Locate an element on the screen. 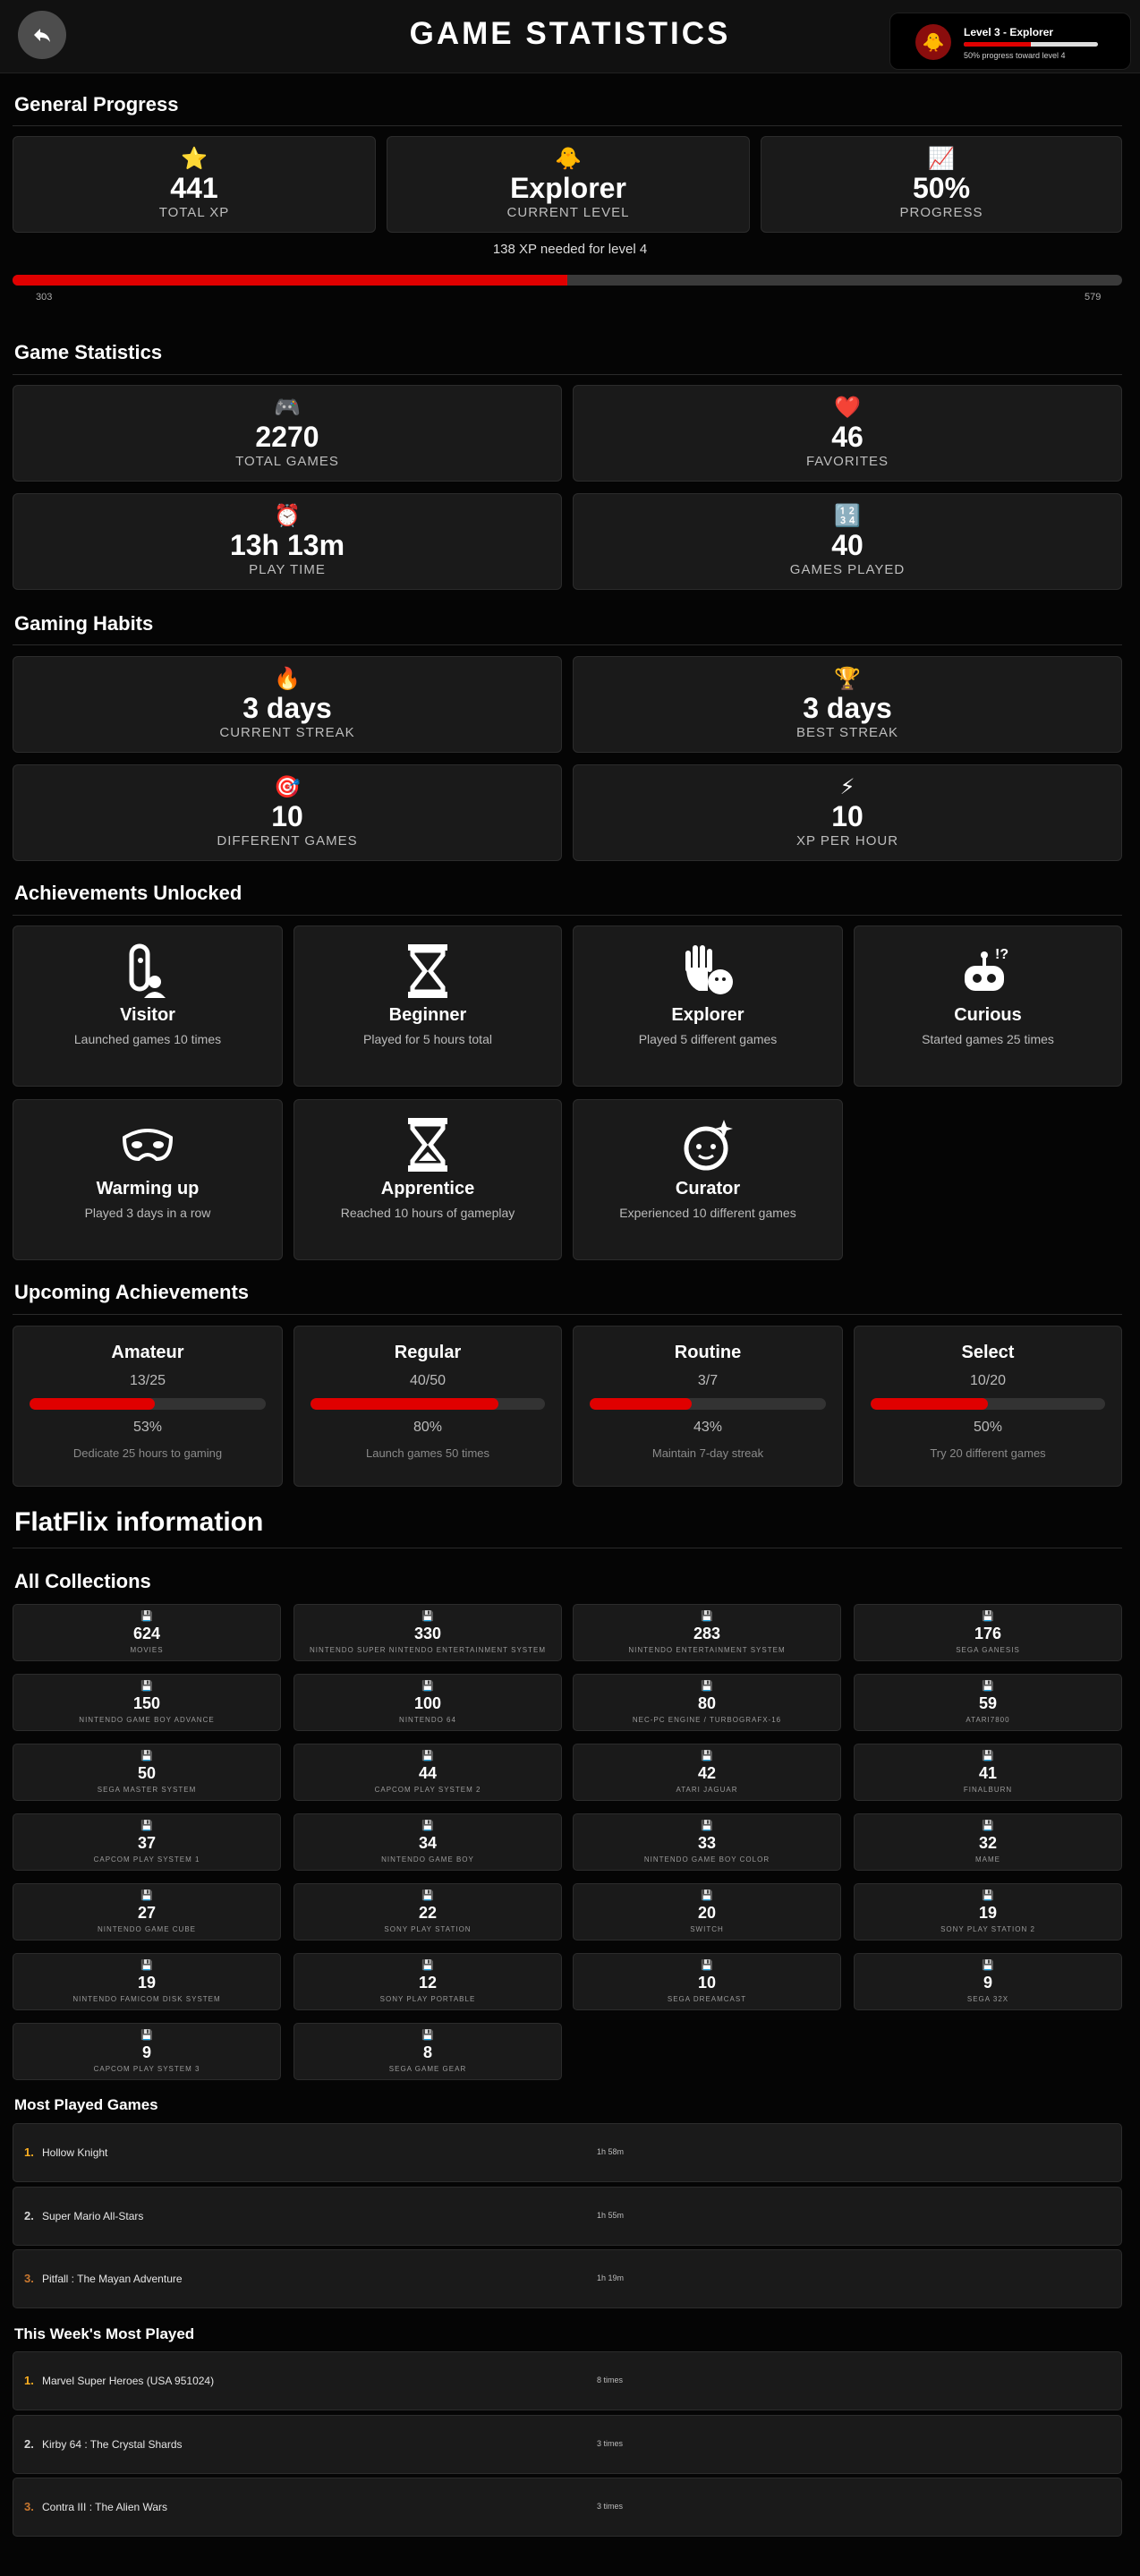 The image size is (1140, 2576). achievement-card: Explorer Played 5 different games is located at coordinates (708, 1006).